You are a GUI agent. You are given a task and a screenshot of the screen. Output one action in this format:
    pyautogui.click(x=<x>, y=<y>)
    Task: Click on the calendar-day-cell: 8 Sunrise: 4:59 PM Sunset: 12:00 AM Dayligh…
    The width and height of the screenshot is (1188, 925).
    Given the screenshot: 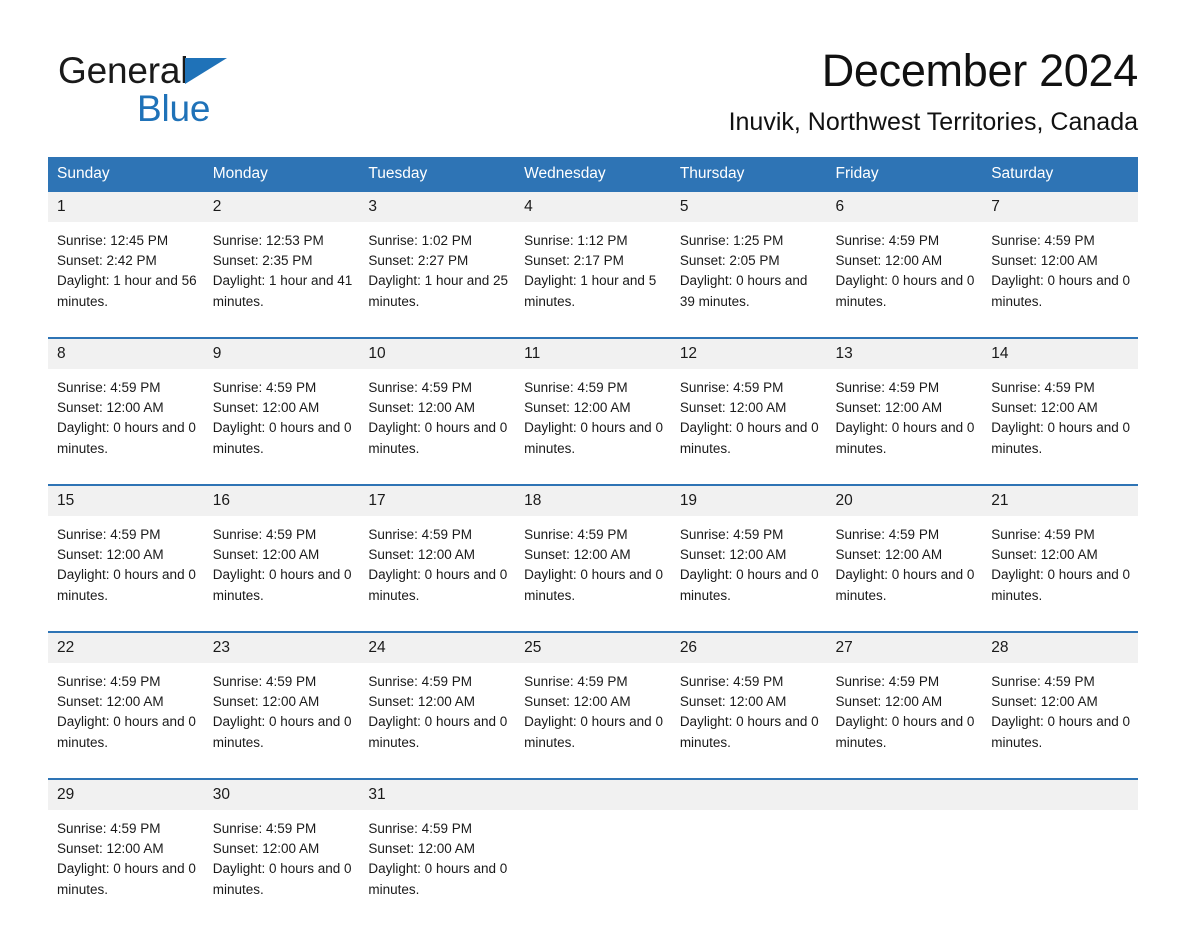 What is the action you would take?
    pyautogui.click(x=126, y=411)
    